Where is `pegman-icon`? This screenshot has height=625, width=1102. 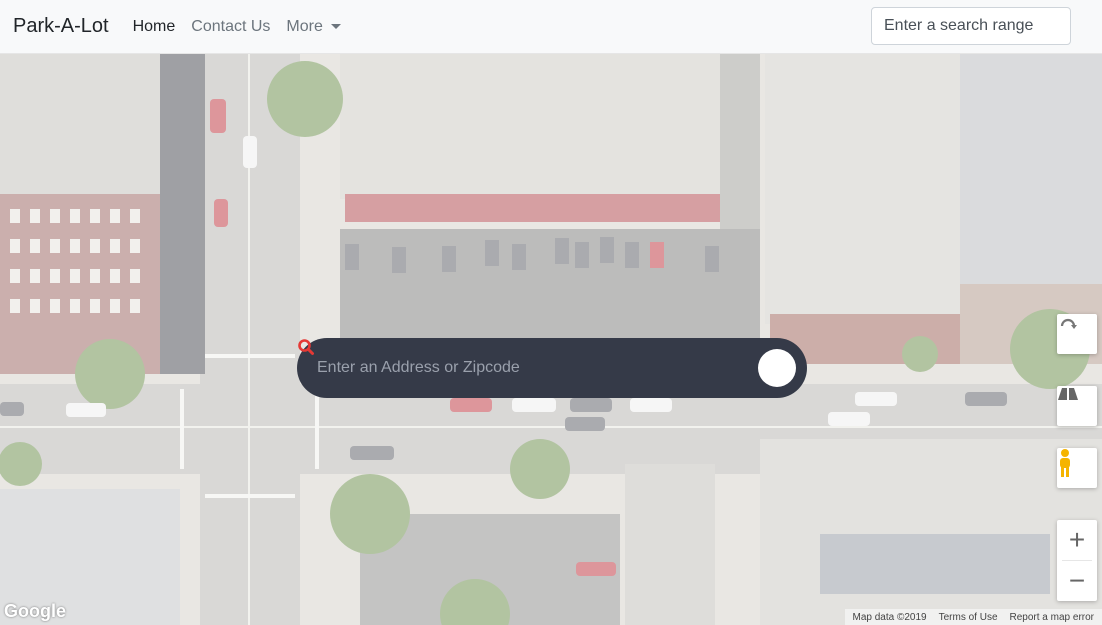 pegman-icon is located at coordinates (1065, 463).